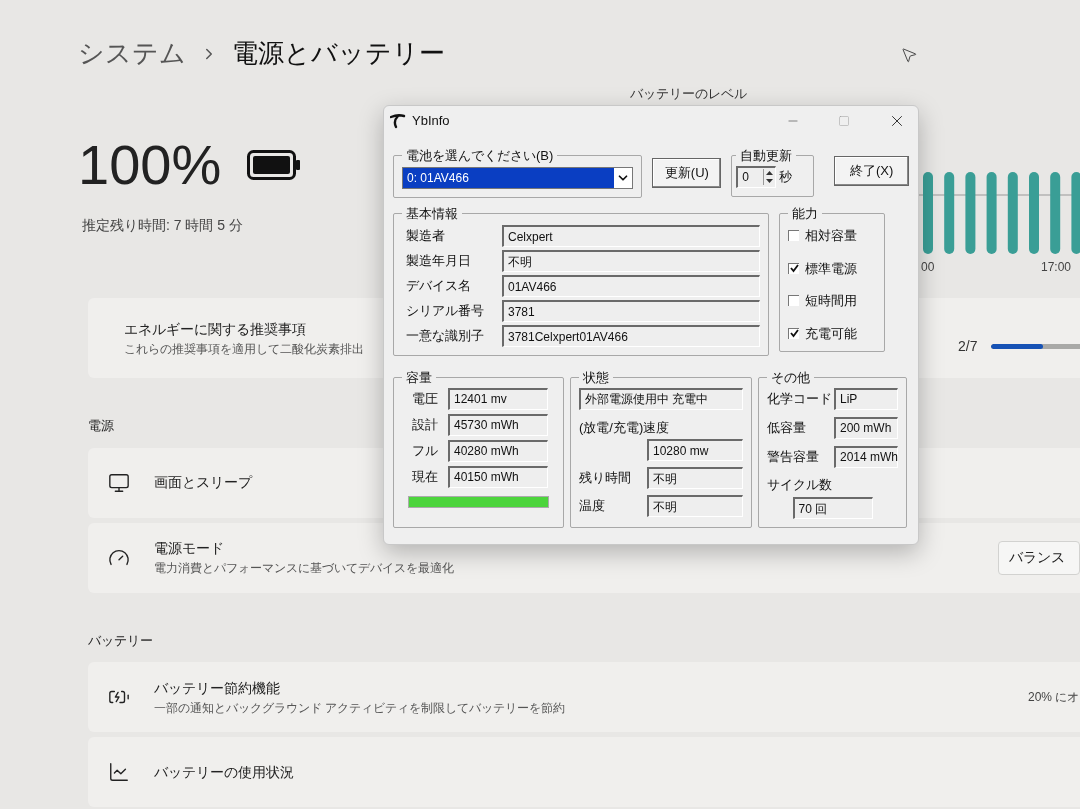 This screenshot has height=809, width=1080. What do you see at coordinates (498, 424) in the screenshot?
I see `field-value: 45730 mWh` at bounding box center [498, 424].